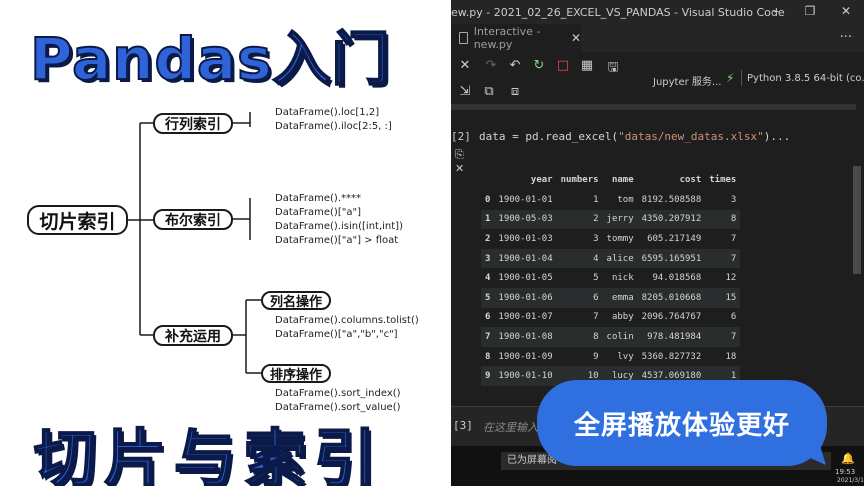 The height and width of the screenshot is (486, 864). I want to click on sub-node-column-ops: 列名操作, so click(296, 300).